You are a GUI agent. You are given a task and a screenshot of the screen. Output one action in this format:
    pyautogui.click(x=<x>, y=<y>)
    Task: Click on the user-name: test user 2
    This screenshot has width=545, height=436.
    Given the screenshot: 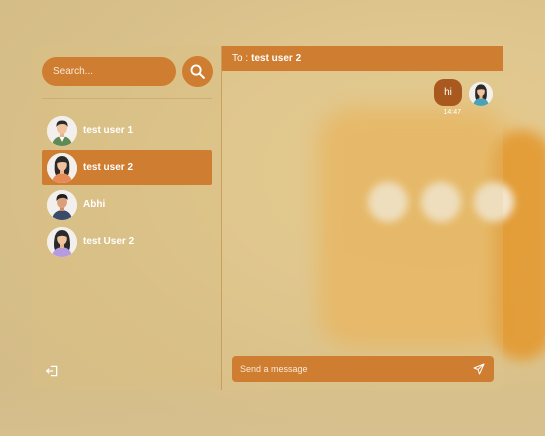 What is the action you would take?
    pyautogui.click(x=108, y=167)
    